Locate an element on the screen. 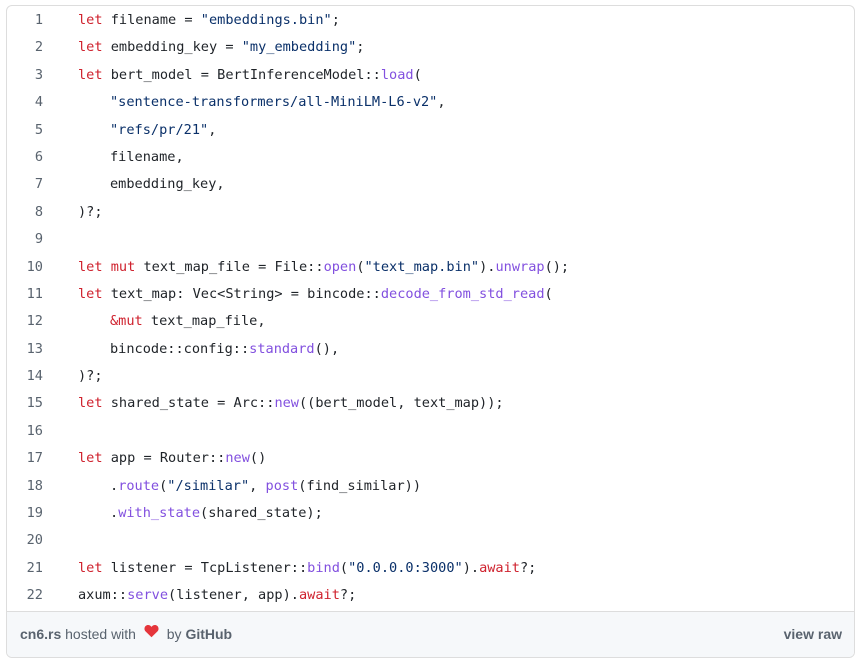  line-number: 1 is located at coordinates (25, 20).